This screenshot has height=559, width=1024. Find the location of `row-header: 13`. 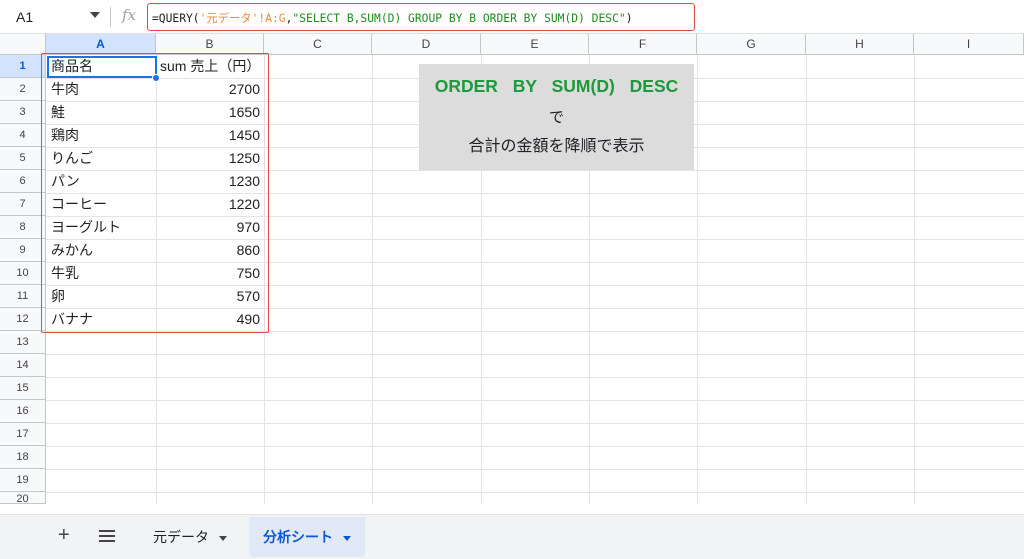

row-header: 13 is located at coordinates (23, 342).